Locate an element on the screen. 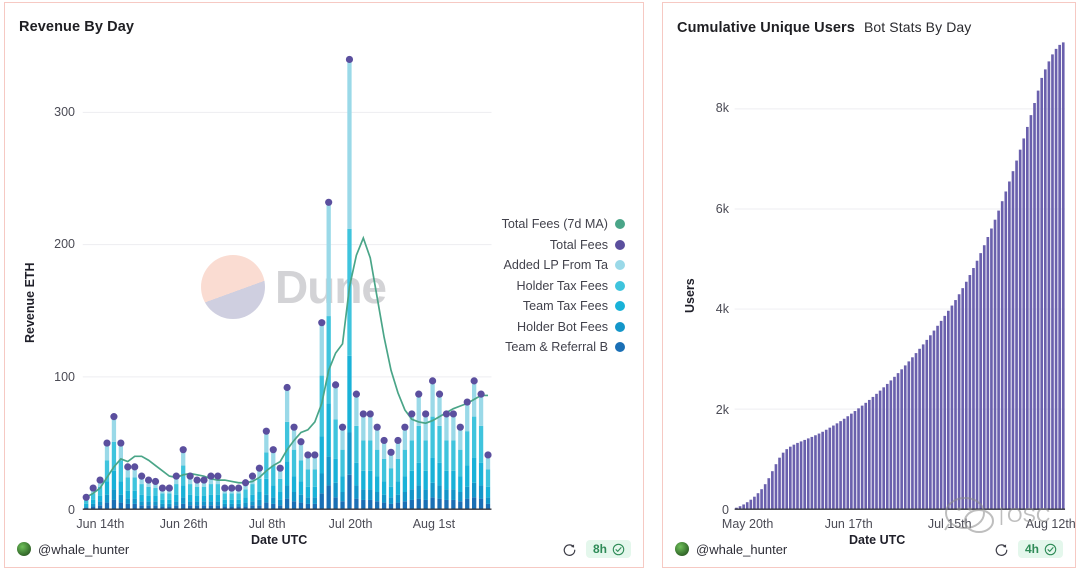  x-tick-right-3: Aug 12th is located at coordinates (1050, 524).